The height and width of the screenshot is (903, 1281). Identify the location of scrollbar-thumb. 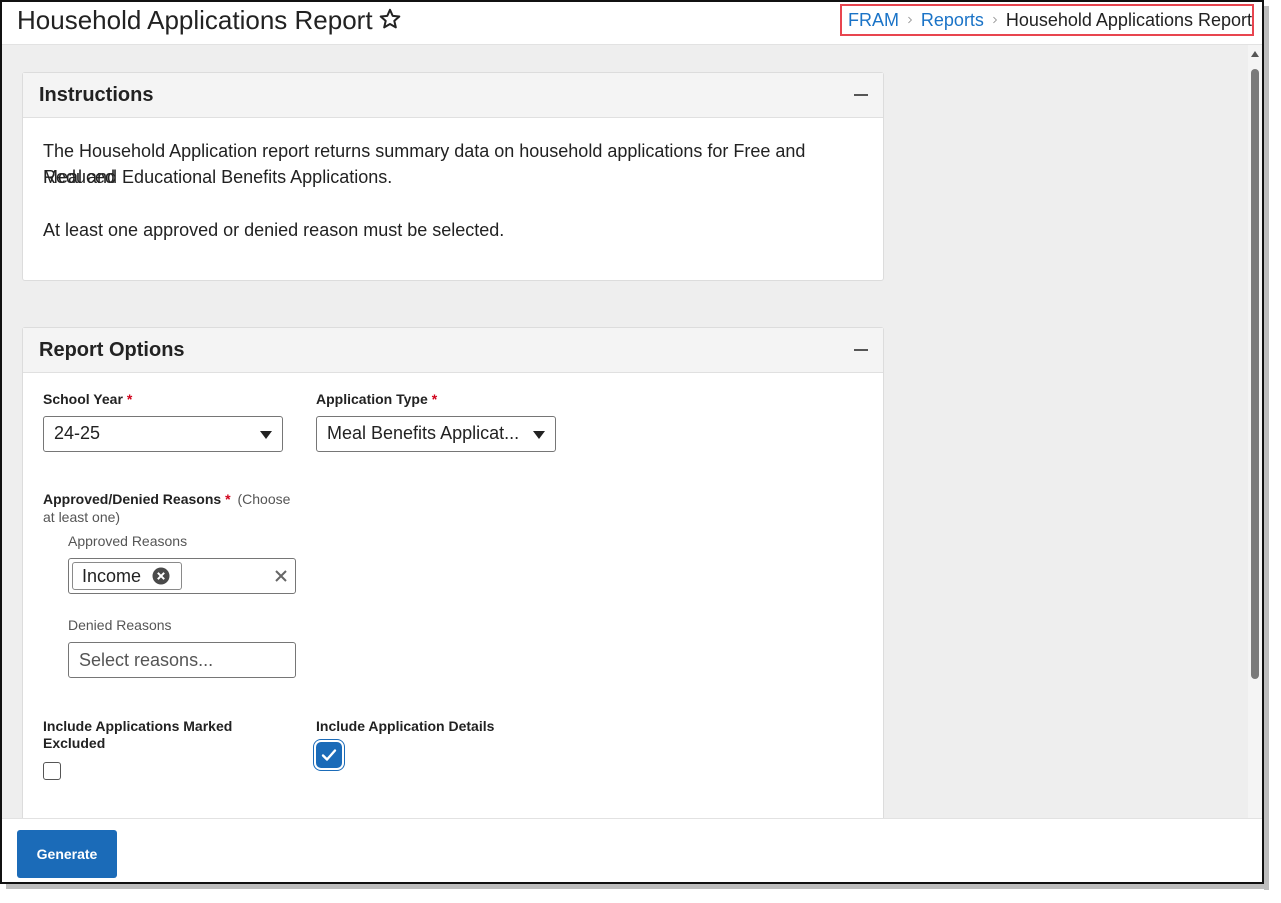
(1255, 374).